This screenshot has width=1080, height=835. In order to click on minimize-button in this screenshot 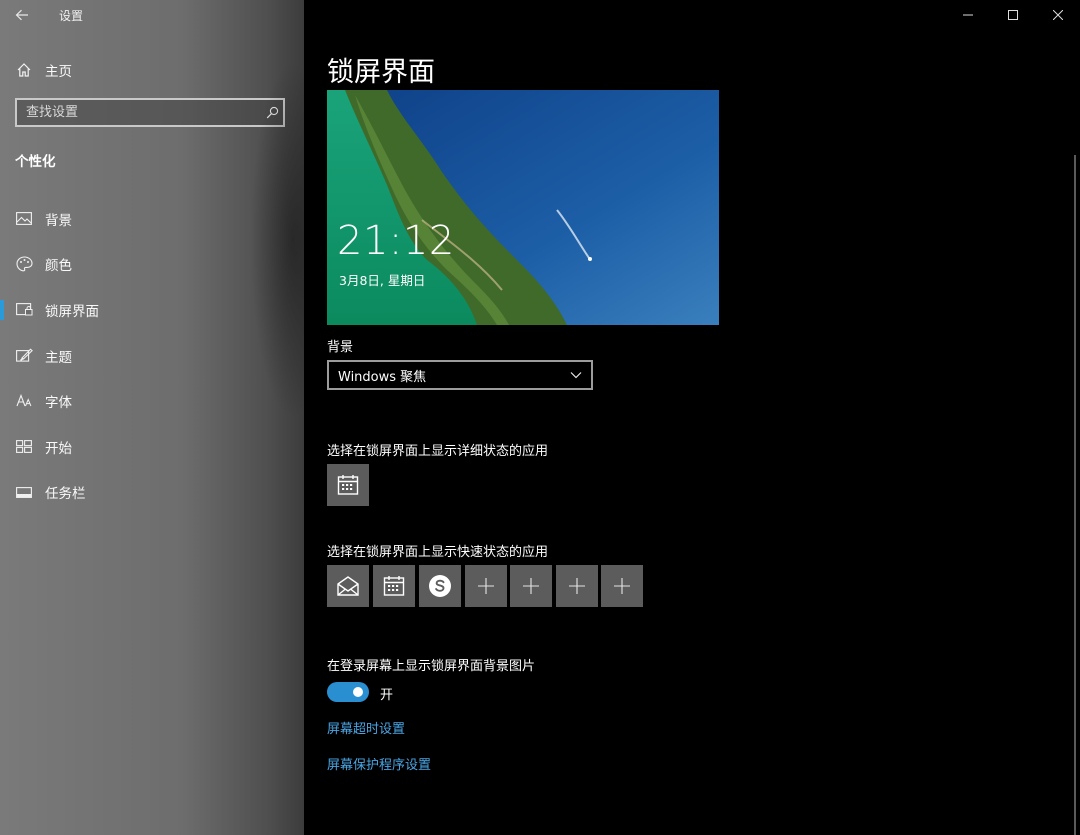, I will do `click(967, 15)`.